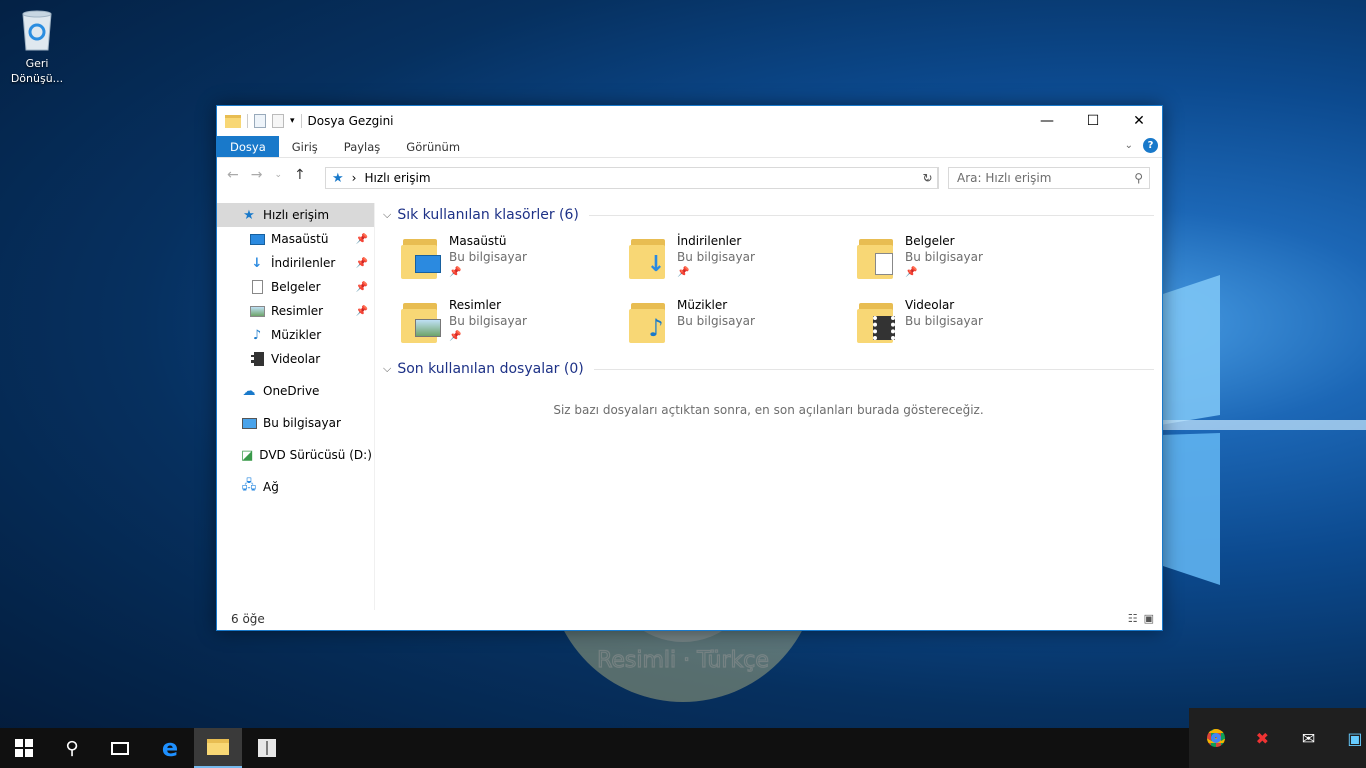 The width and height of the screenshot is (1366, 768). I want to click on minimize-button: —, so click(1047, 121).